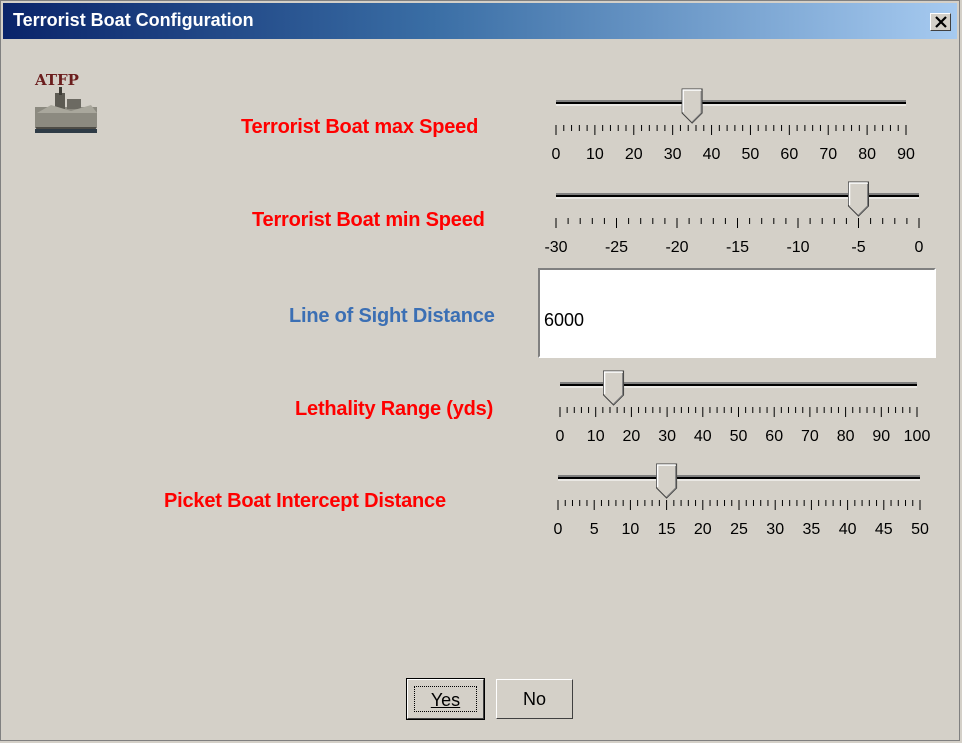  I want to click on no-button-label: No, so click(534, 699).